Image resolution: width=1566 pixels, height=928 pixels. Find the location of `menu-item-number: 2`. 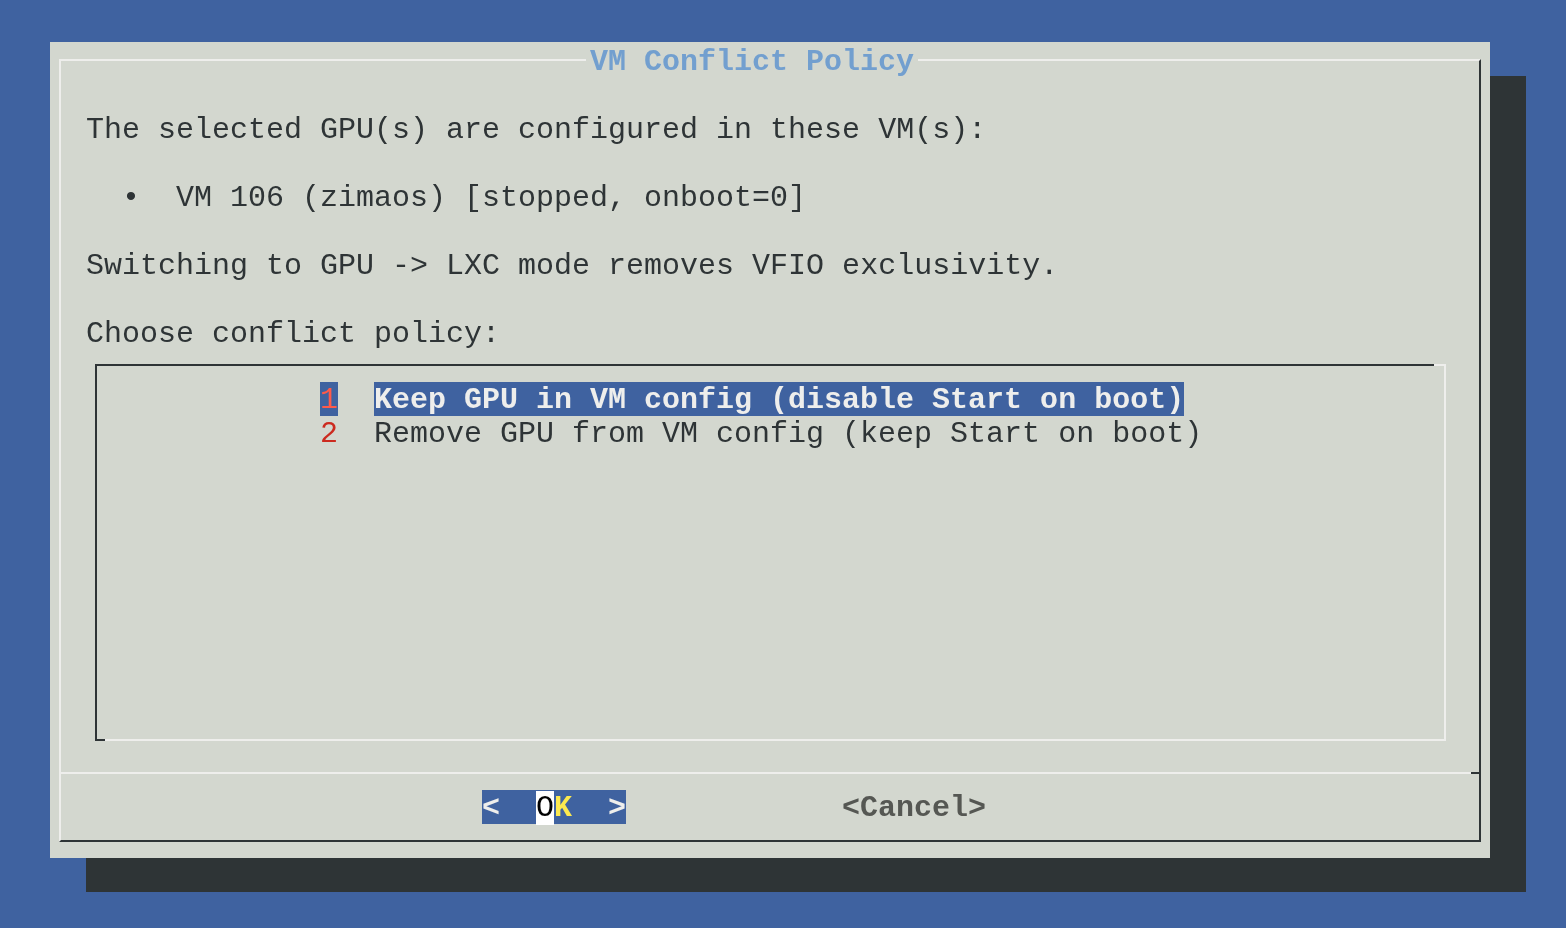

menu-item-number: 2 is located at coordinates (329, 433).